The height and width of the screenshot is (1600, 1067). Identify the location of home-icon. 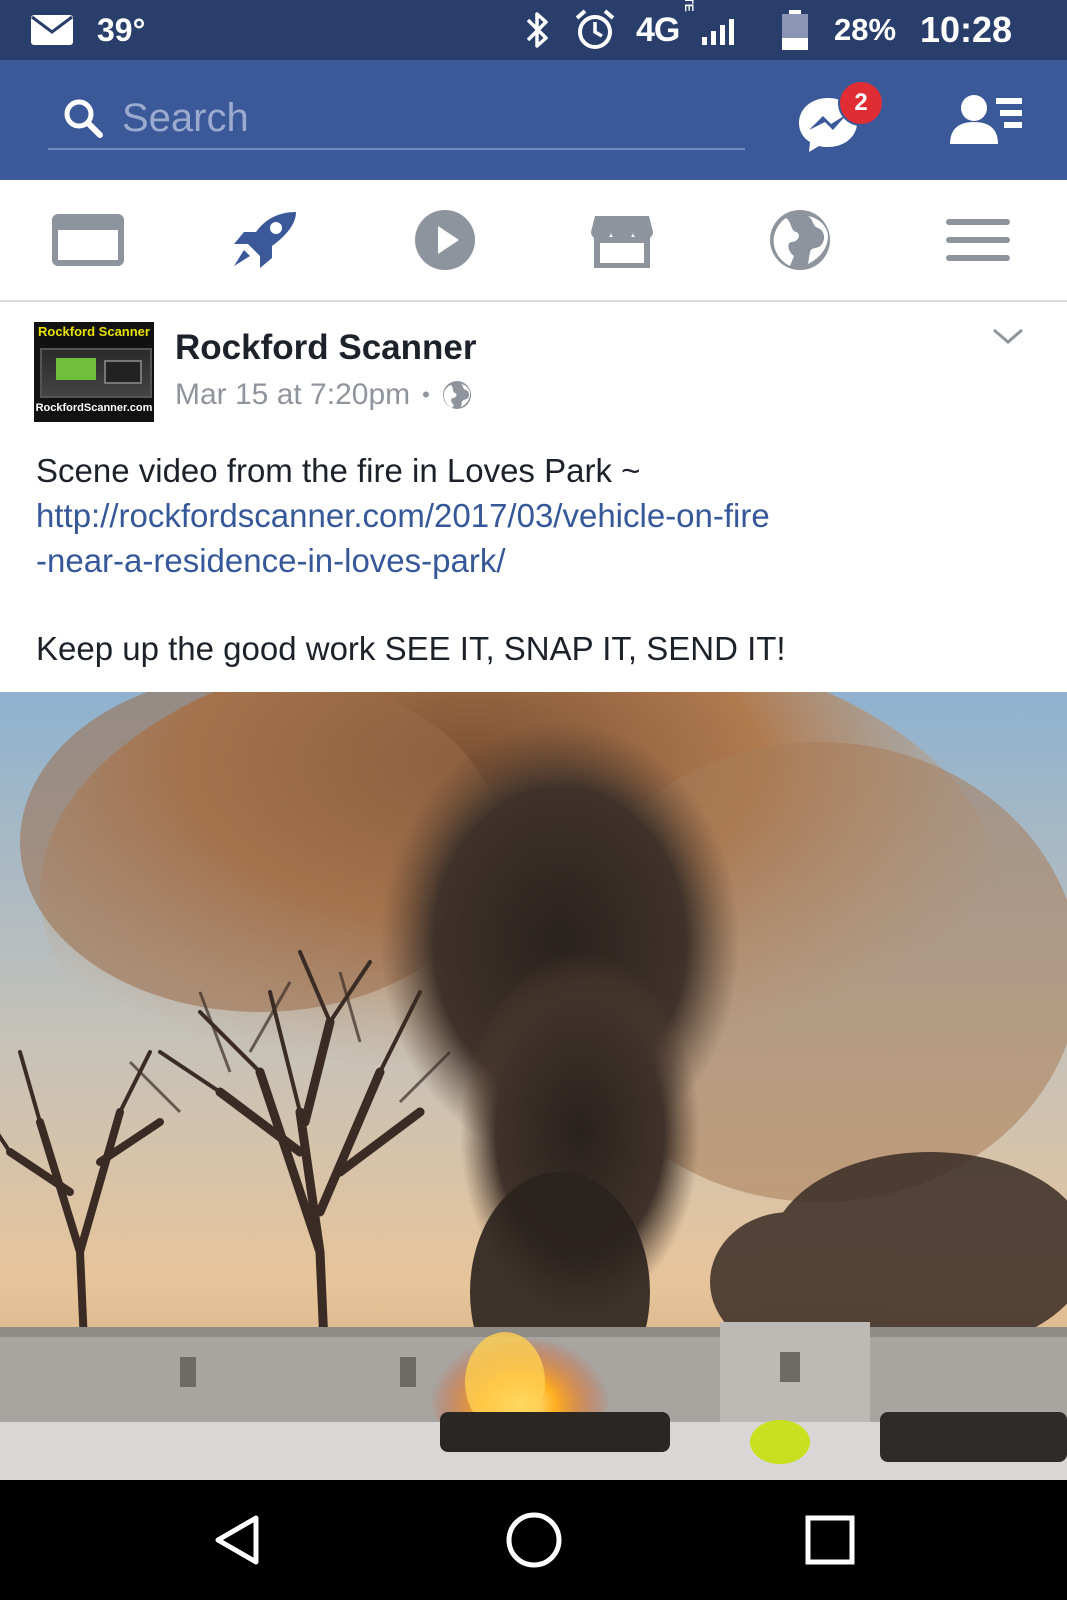
(534, 1540).